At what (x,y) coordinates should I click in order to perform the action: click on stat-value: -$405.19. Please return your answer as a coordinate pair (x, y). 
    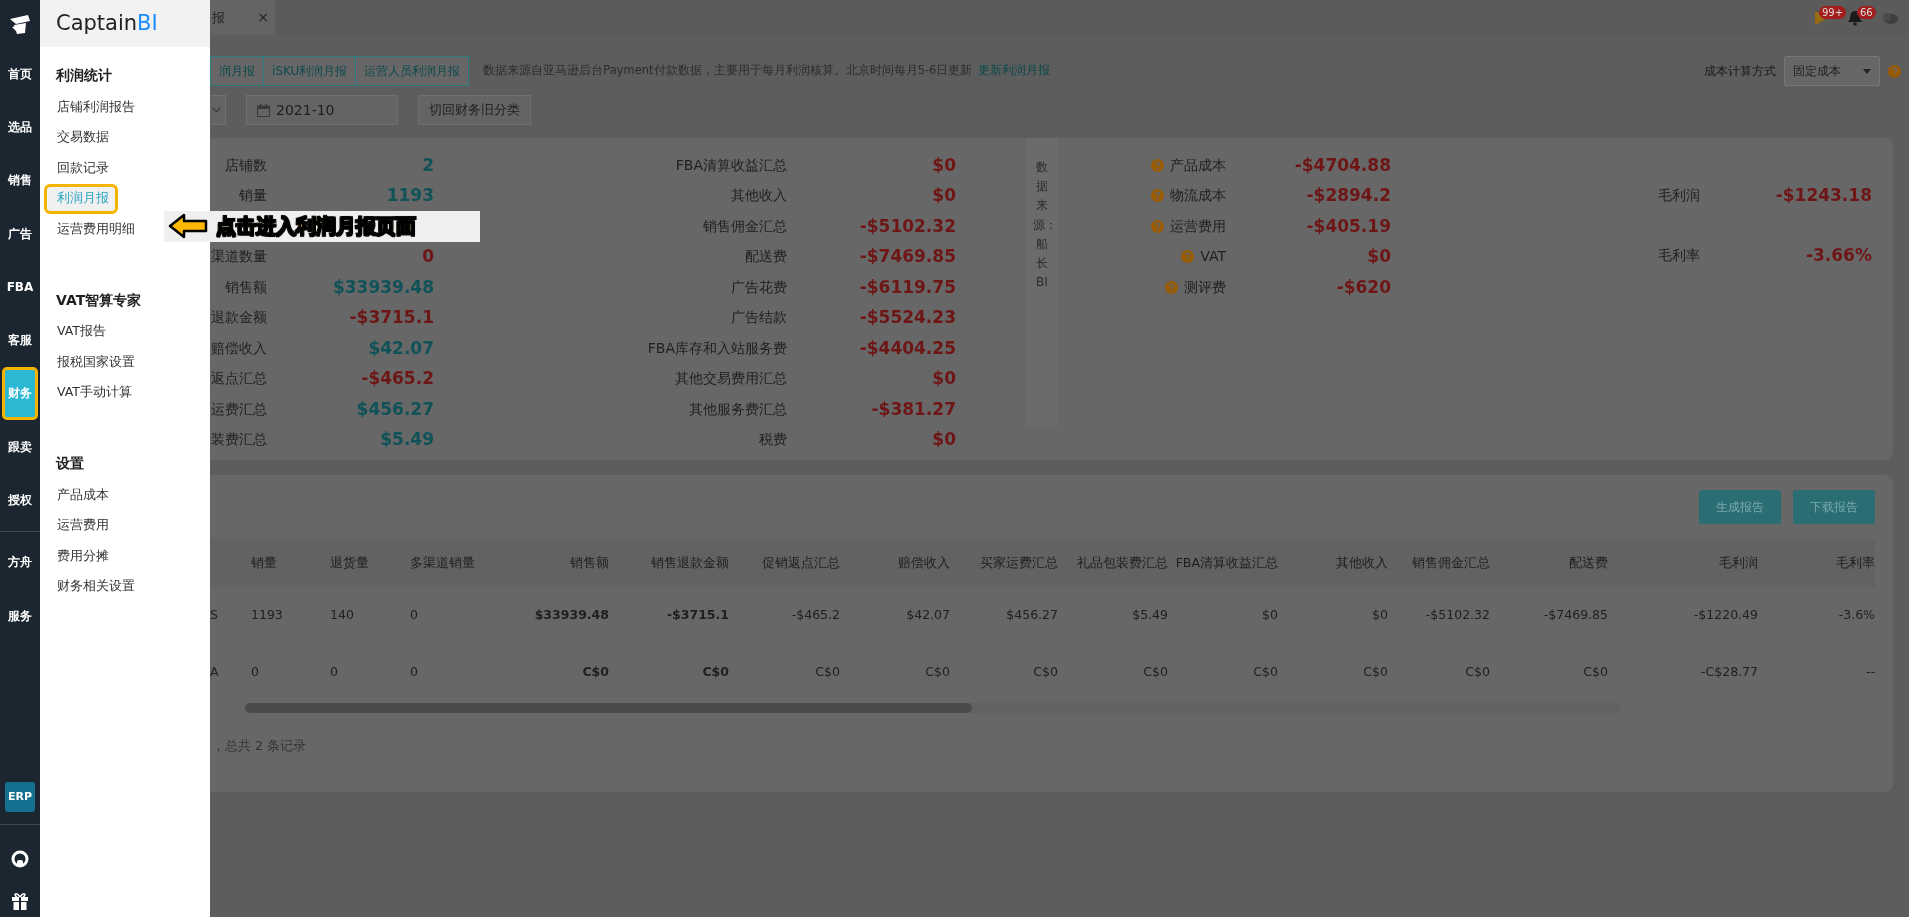
    Looking at the image, I should click on (1348, 226).